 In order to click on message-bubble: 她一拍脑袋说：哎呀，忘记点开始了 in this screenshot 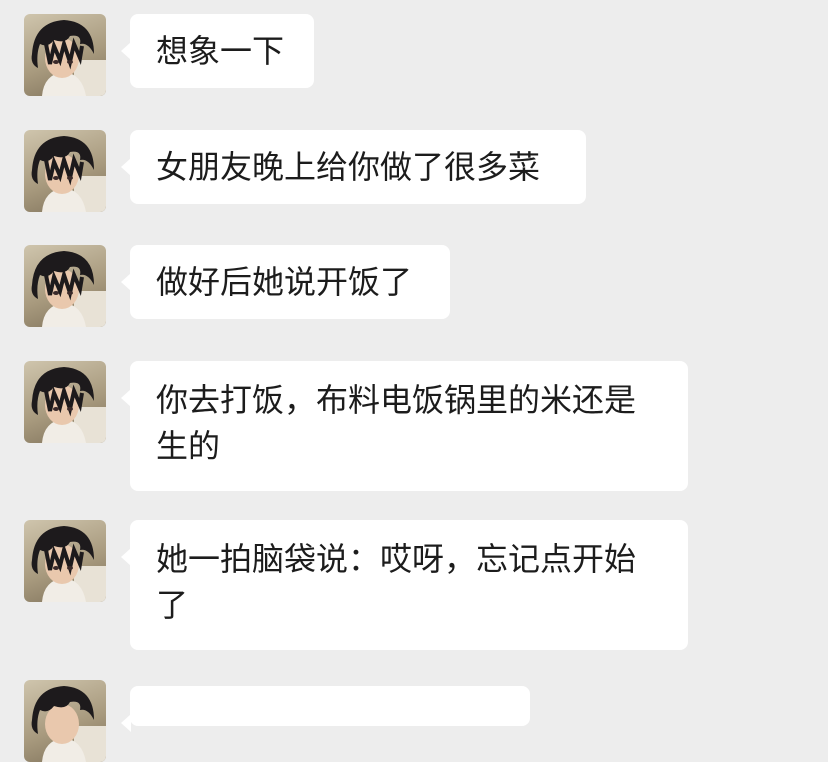, I will do `click(404, 585)`.